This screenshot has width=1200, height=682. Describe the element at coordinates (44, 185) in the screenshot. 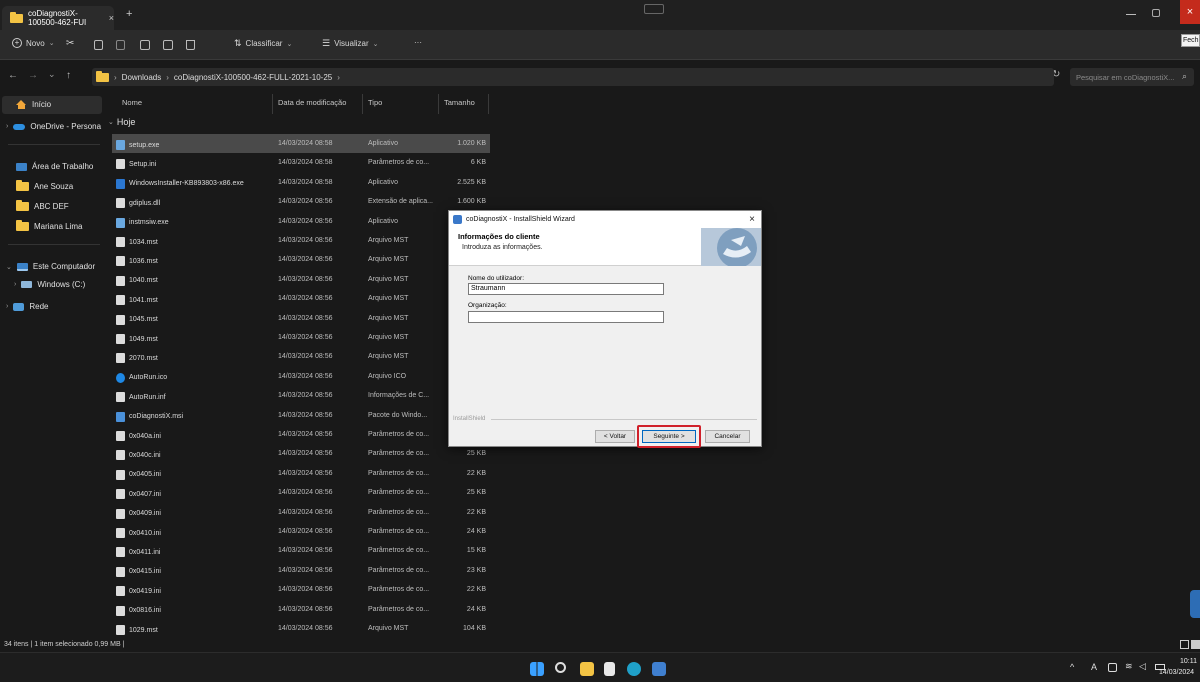

I see `nav-item-user1: Ane Souza` at that location.